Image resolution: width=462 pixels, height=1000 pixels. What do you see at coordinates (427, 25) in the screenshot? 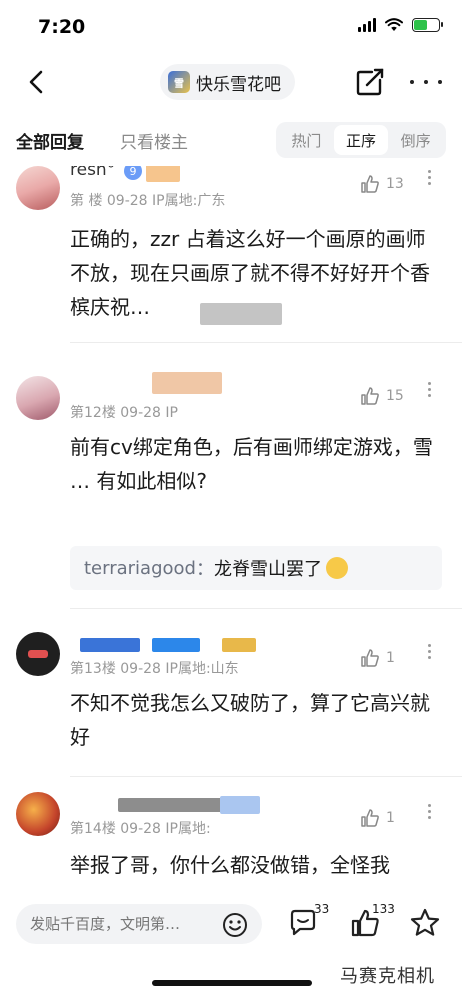
I see `battery-icon` at bounding box center [427, 25].